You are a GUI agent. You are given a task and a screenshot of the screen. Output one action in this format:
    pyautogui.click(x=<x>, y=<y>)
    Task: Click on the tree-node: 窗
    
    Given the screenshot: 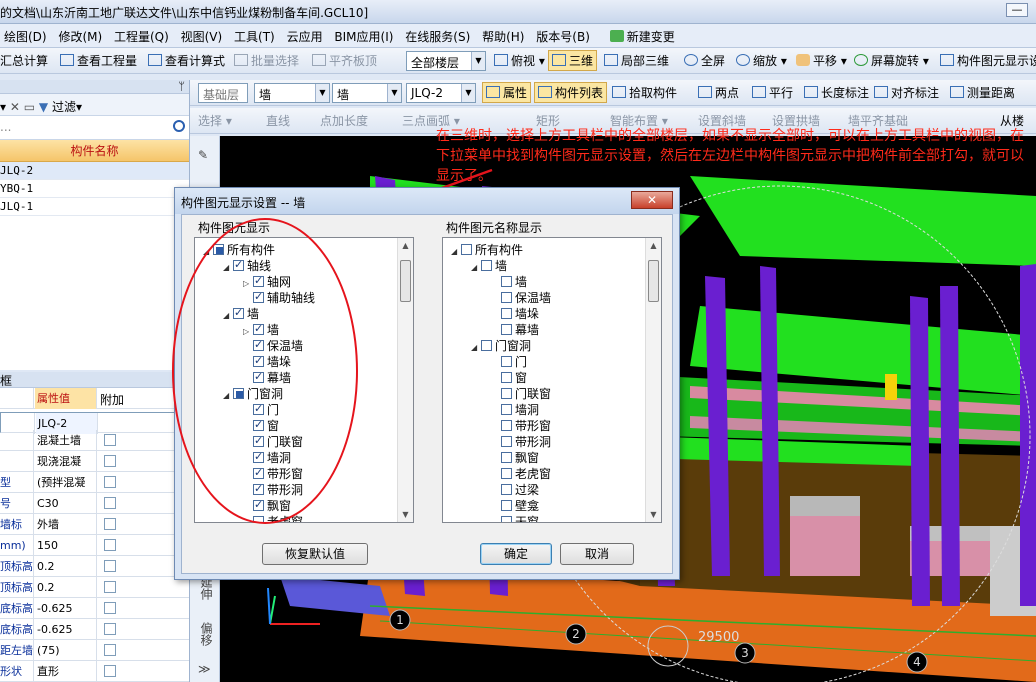 What is the action you would take?
    pyautogui.click(x=261, y=425)
    